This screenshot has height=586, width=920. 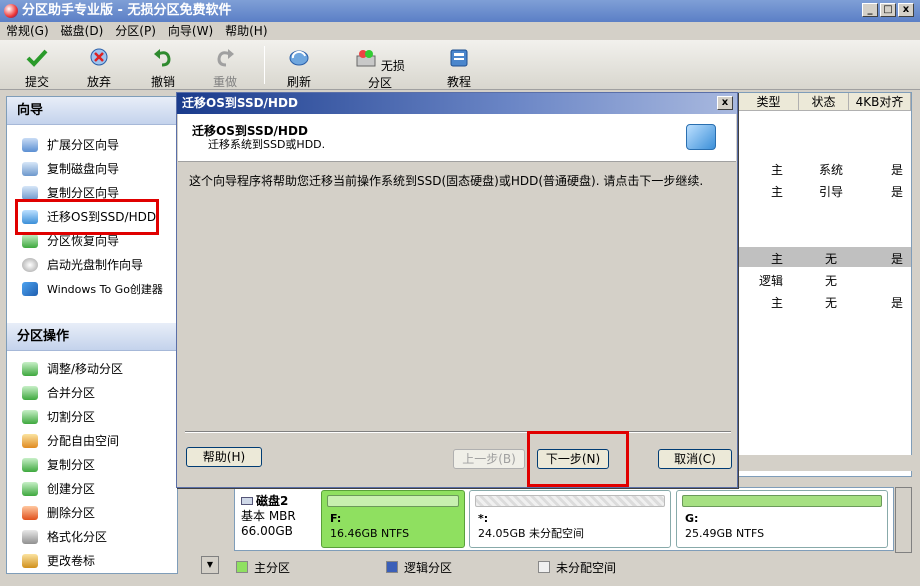 I want to click on cell-status: 系统, so click(x=830, y=170).